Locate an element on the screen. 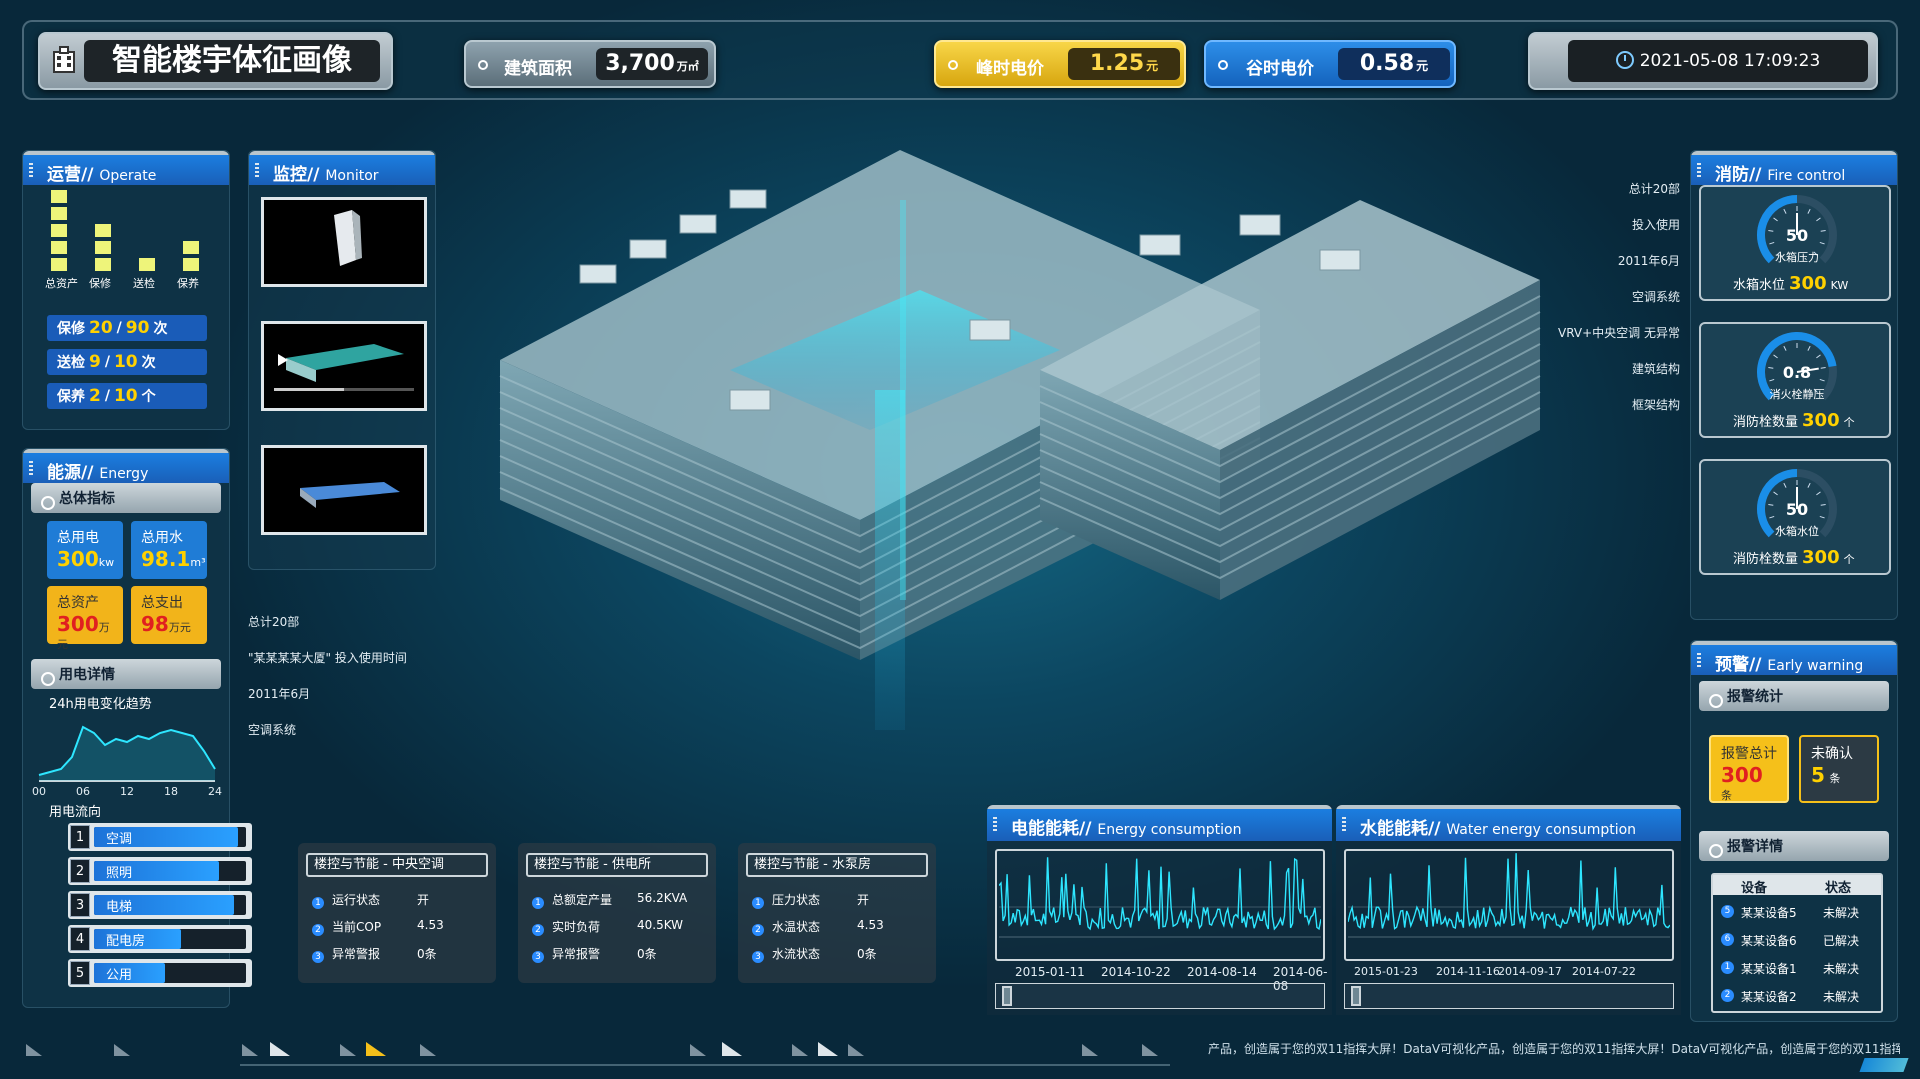 The width and height of the screenshot is (1920, 1079). alarm-details-tab: 报警详情 is located at coordinates (1794, 846).